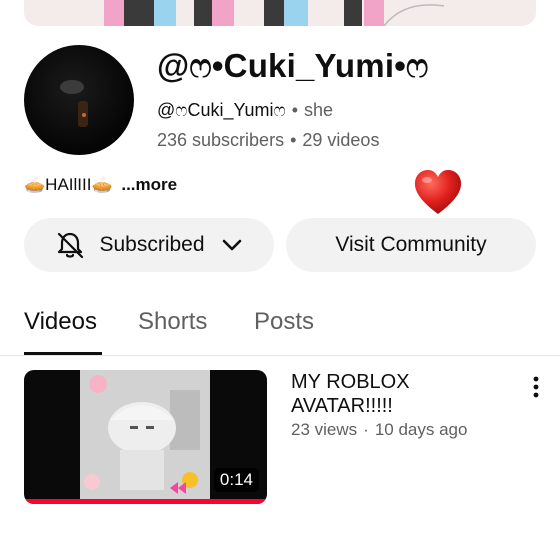 The width and height of the screenshot is (560, 560). Describe the element at coordinates (236, 480) in the screenshot. I see `video-duration: 0:14` at that location.